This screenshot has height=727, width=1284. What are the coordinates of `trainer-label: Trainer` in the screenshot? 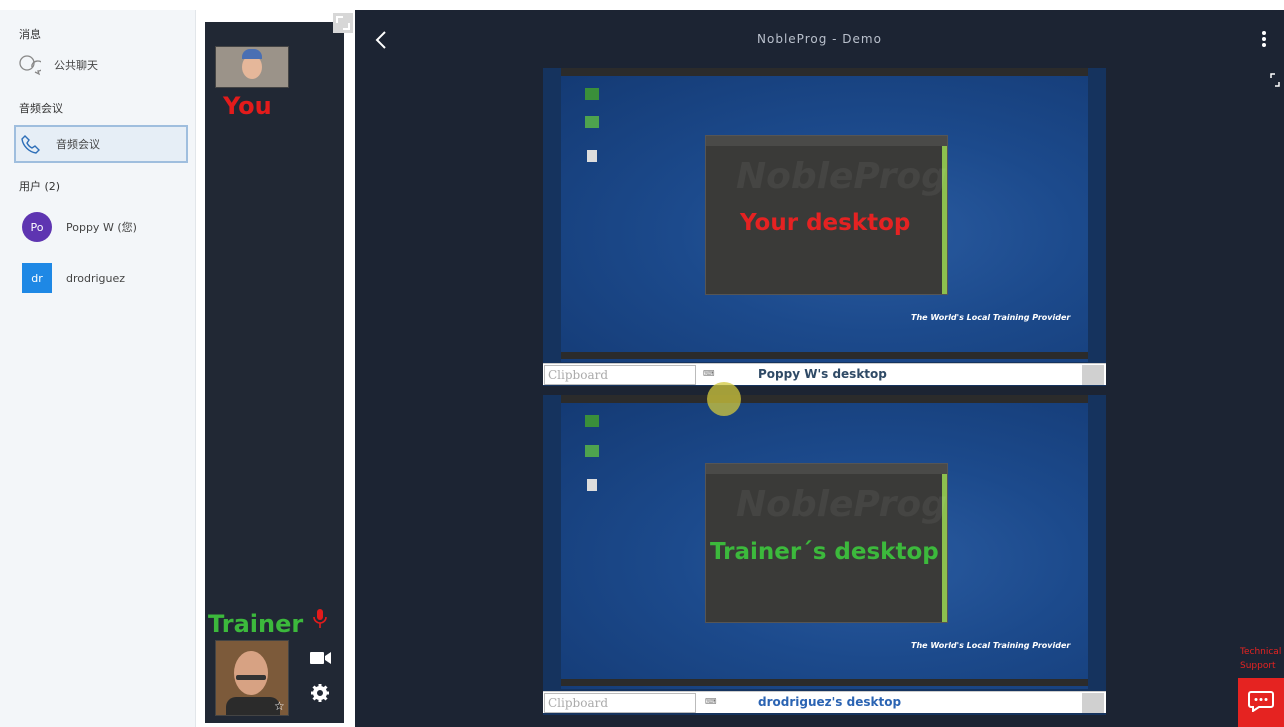 It's located at (256, 624).